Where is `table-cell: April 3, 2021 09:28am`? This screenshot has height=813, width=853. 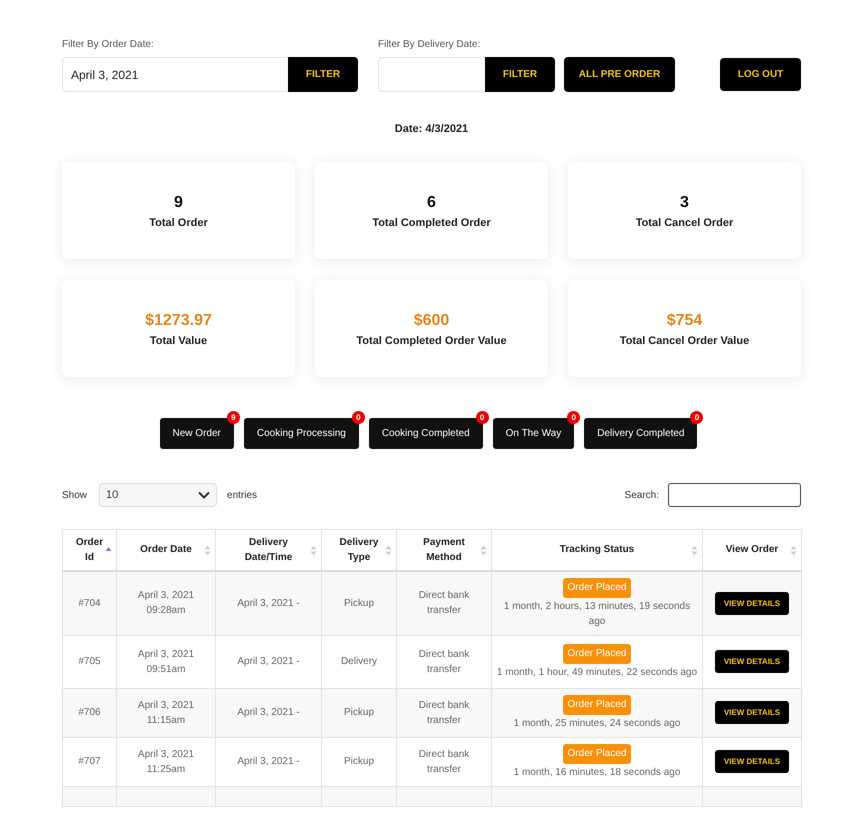
table-cell: April 3, 2021 09:28am is located at coordinates (166, 602).